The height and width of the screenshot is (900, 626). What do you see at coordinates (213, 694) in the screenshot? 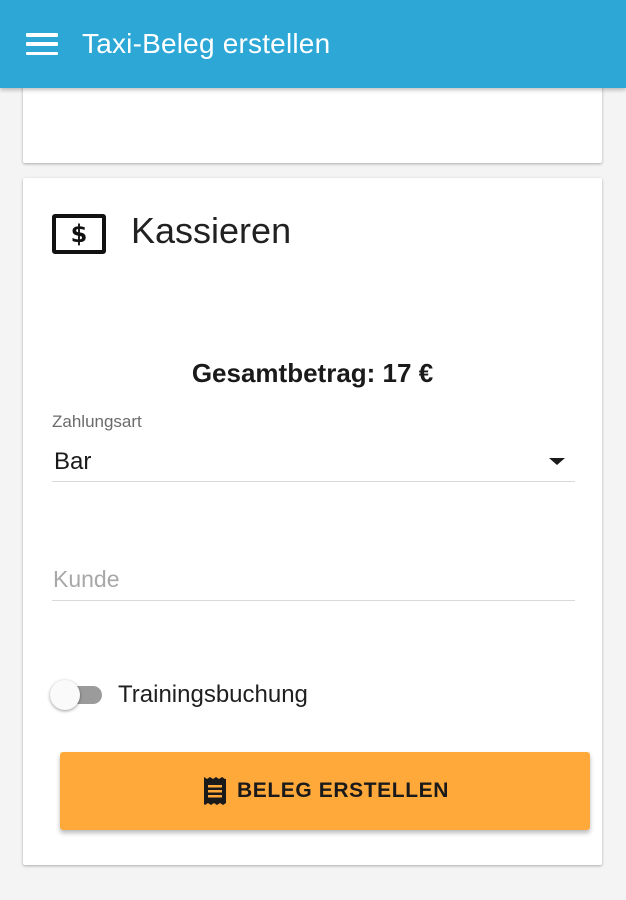
I see `training-toggle-label: Trainingsbuchung` at bounding box center [213, 694].